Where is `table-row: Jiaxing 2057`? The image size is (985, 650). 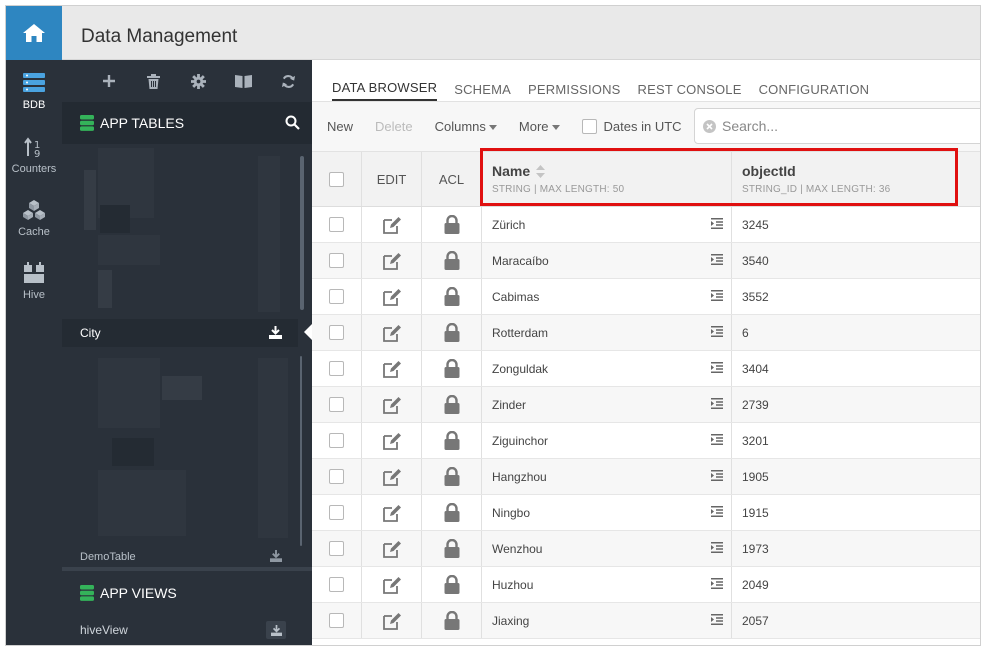
table-row: Jiaxing 2057 is located at coordinates (646, 621).